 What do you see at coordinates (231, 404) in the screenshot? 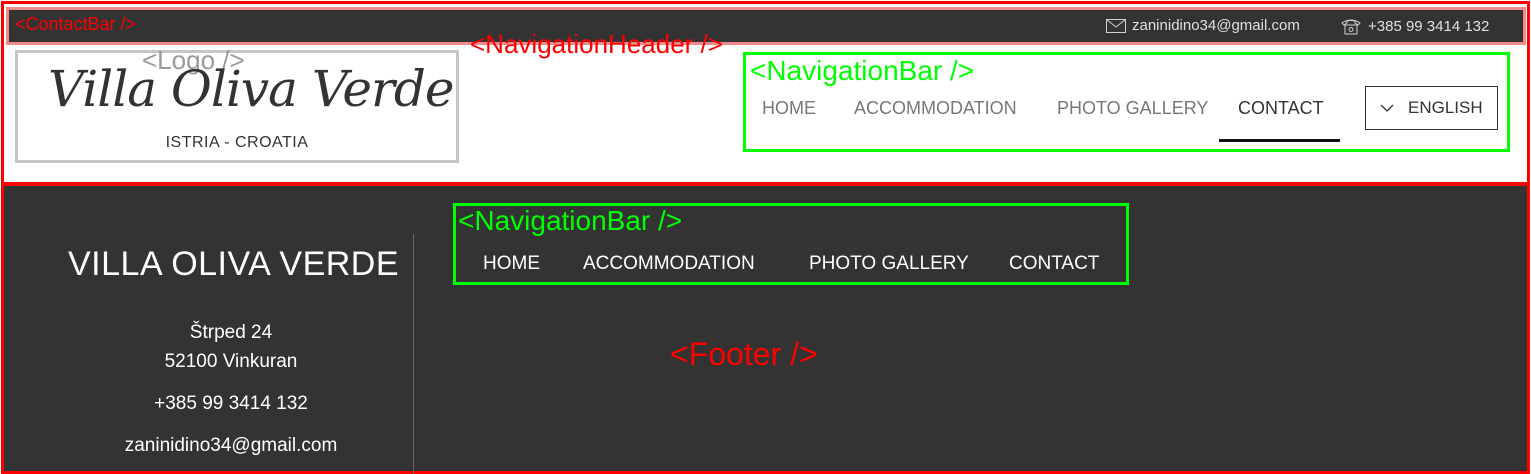
I see `footer-phone: +385 99 3414 132` at bounding box center [231, 404].